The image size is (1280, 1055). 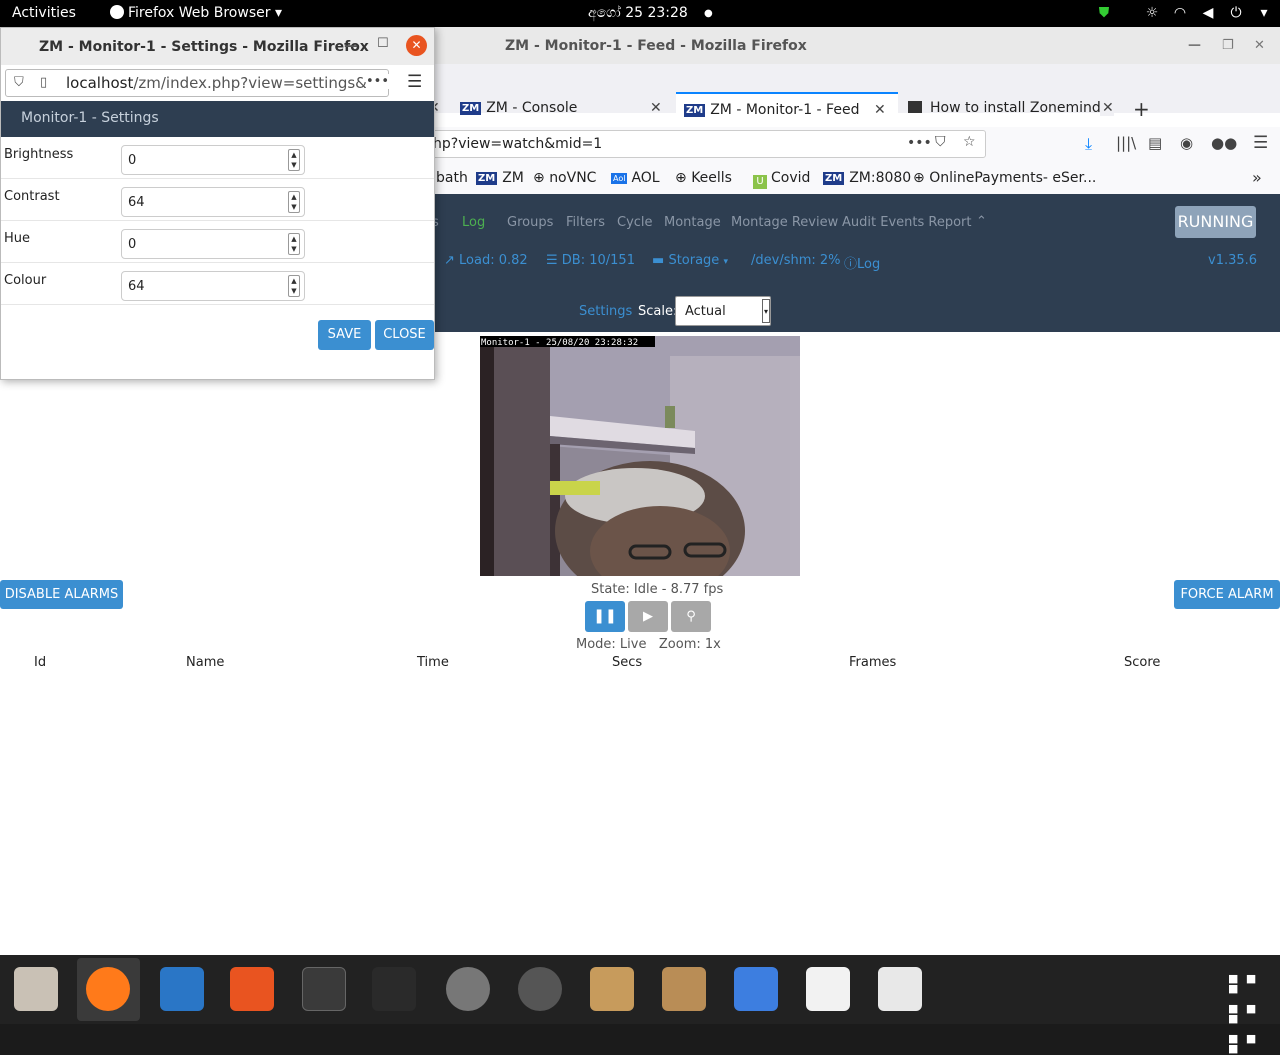 What do you see at coordinates (252, 989) in the screenshot?
I see `software-center-icon` at bounding box center [252, 989].